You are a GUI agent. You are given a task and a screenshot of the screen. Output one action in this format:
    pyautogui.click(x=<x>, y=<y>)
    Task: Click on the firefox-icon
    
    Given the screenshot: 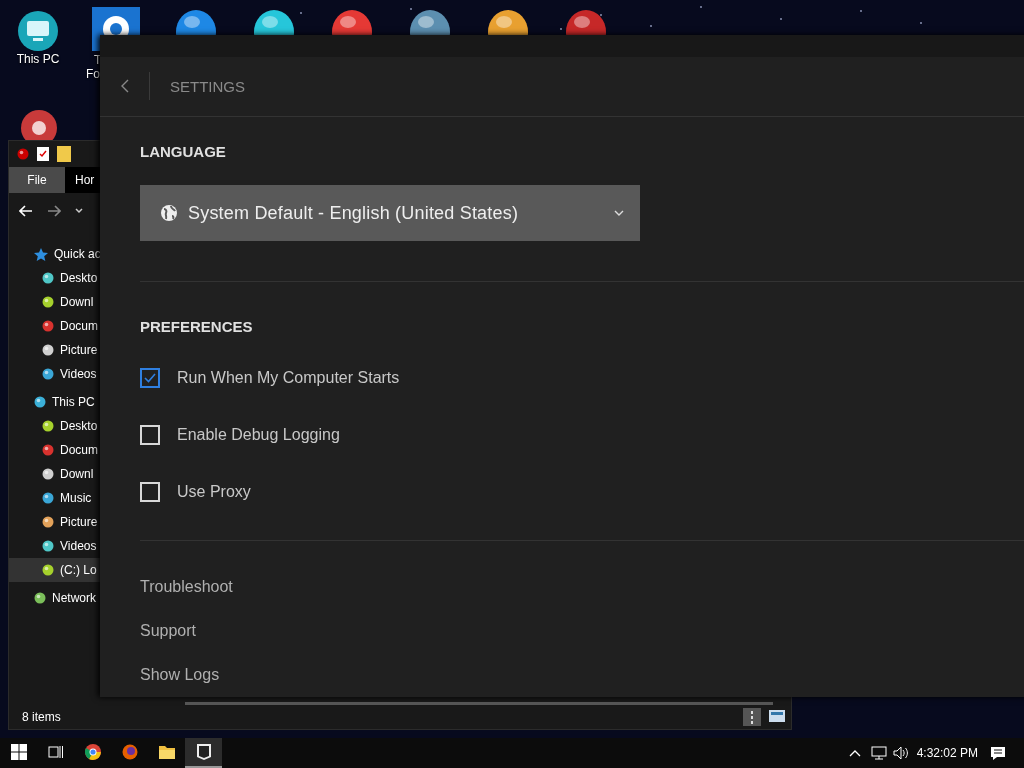 What is the action you would take?
    pyautogui.click(x=129, y=752)
    